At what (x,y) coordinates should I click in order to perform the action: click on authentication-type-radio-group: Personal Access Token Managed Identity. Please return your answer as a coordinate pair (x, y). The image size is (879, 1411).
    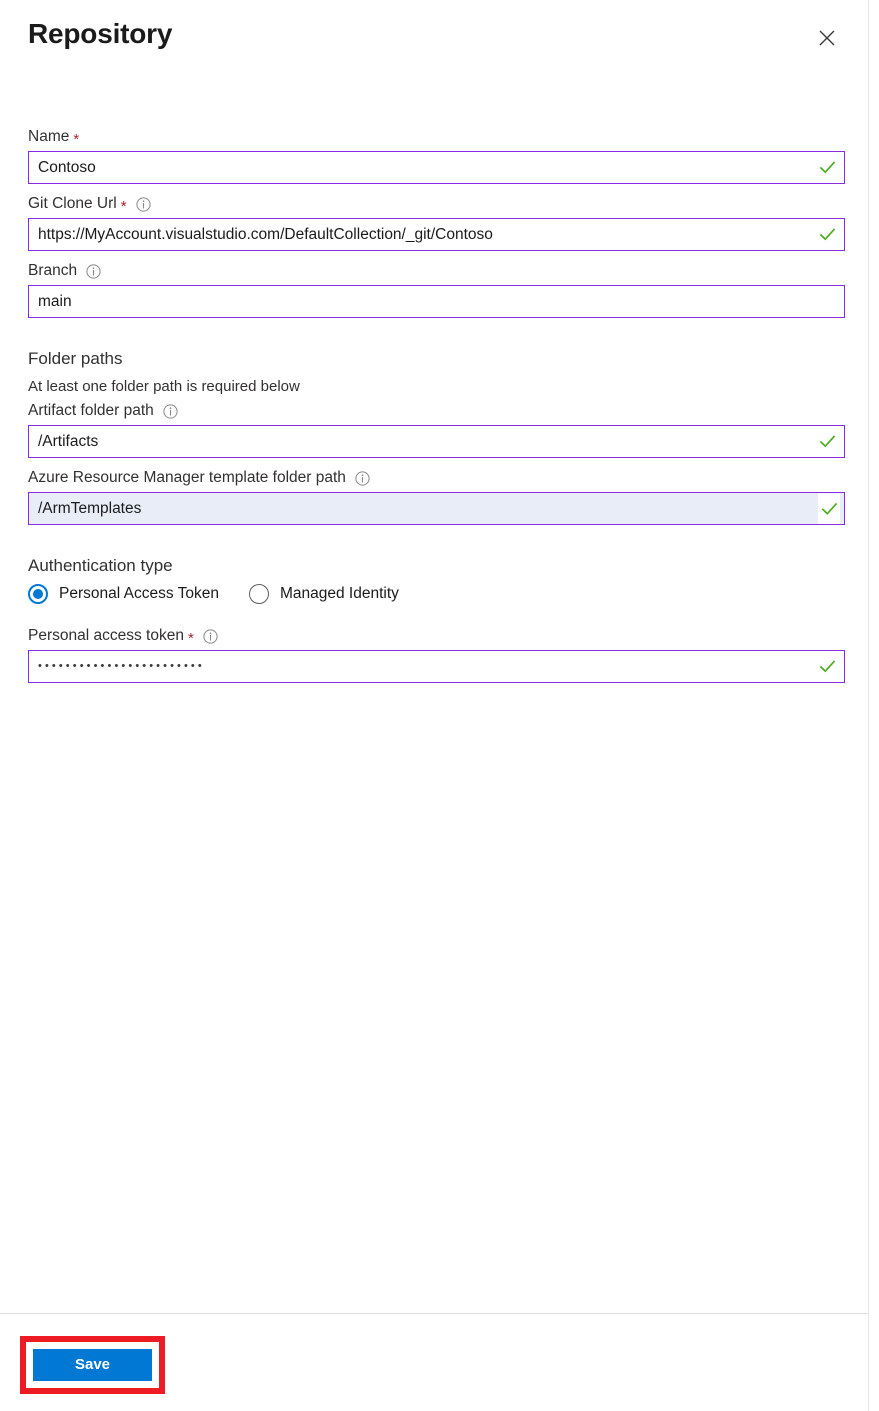
    Looking at the image, I should click on (436, 594).